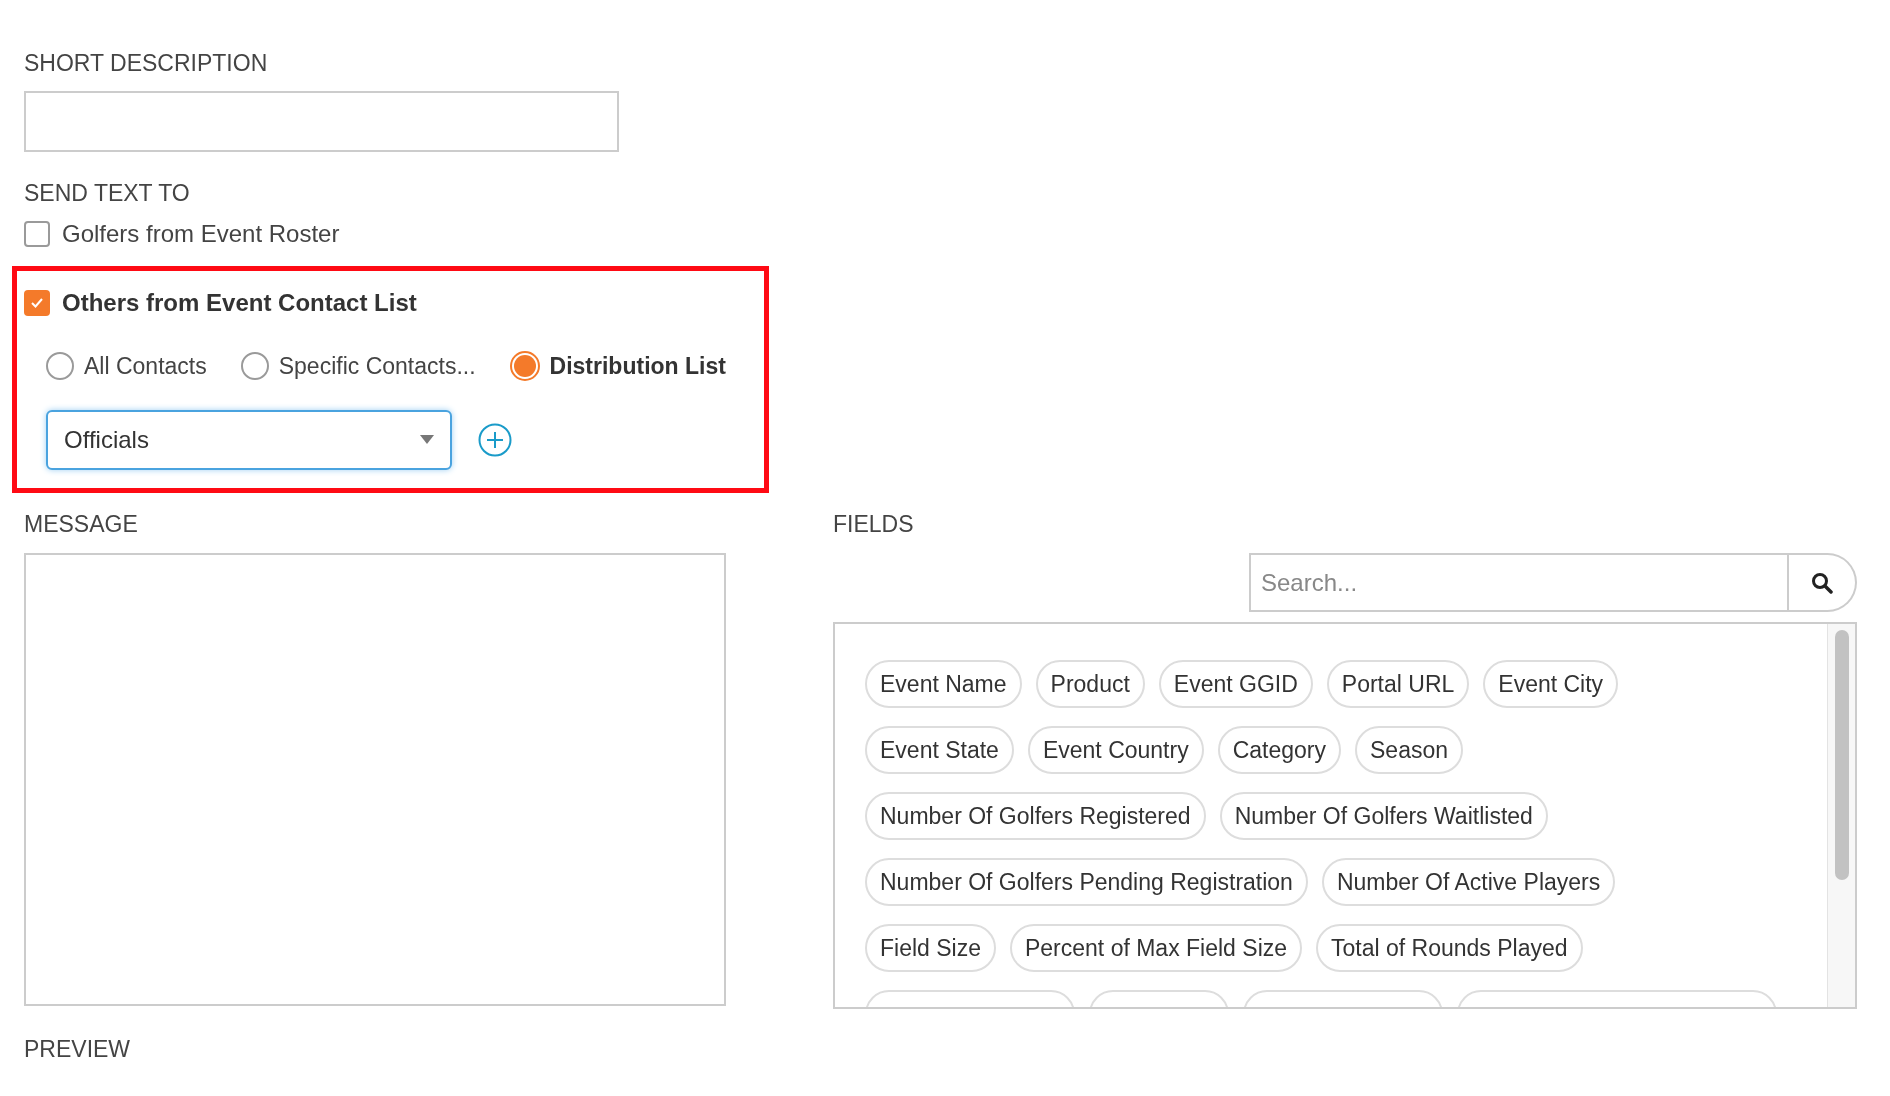 The width and height of the screenshot is (1890, 1096). I want to click on field-tag: Field Size, so click(930, 948).